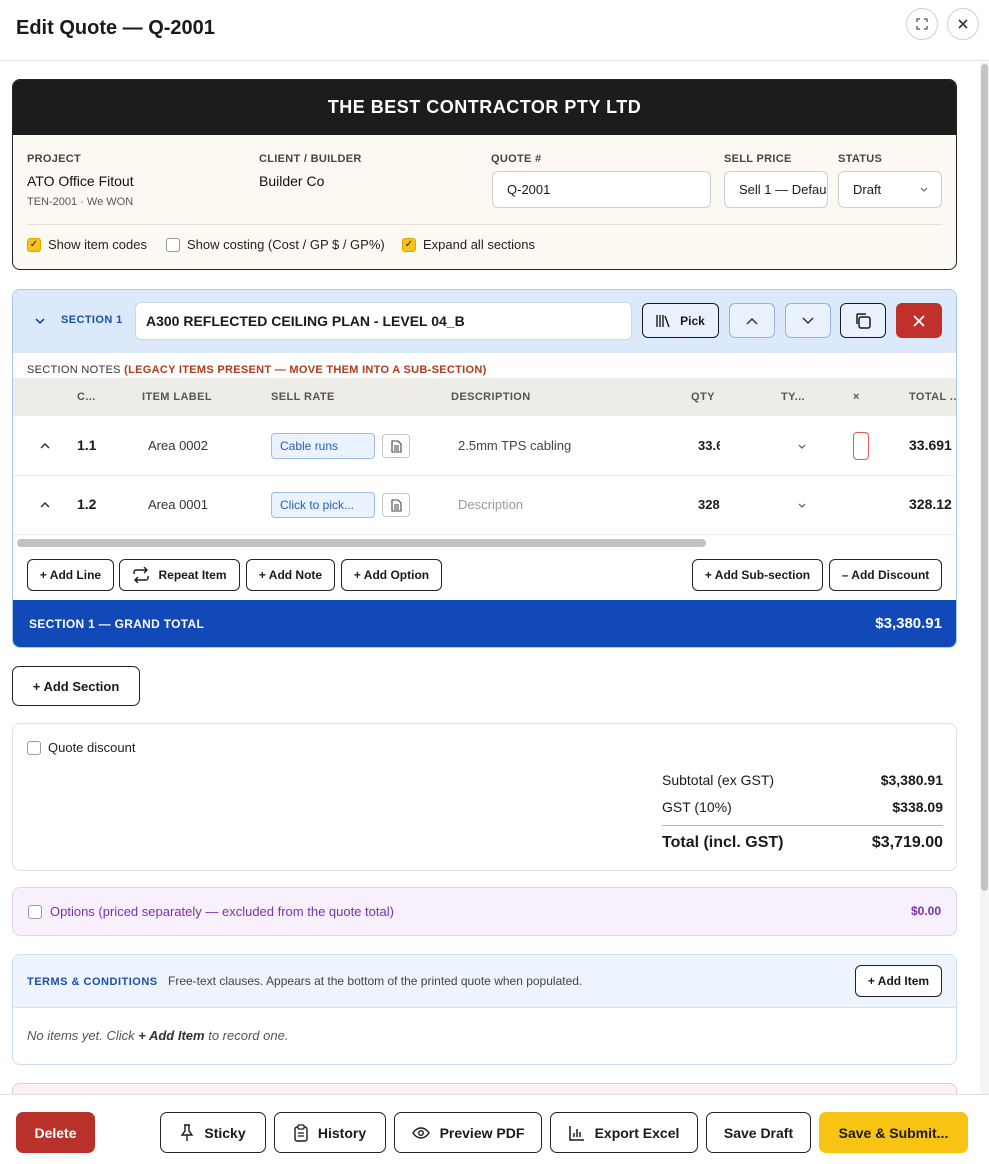 This screenshot has height=1164, width=989. Describe the element at coordinates (758, 159) in the screenshot. I see `sell-price-label: SELL PRICE` at that location.